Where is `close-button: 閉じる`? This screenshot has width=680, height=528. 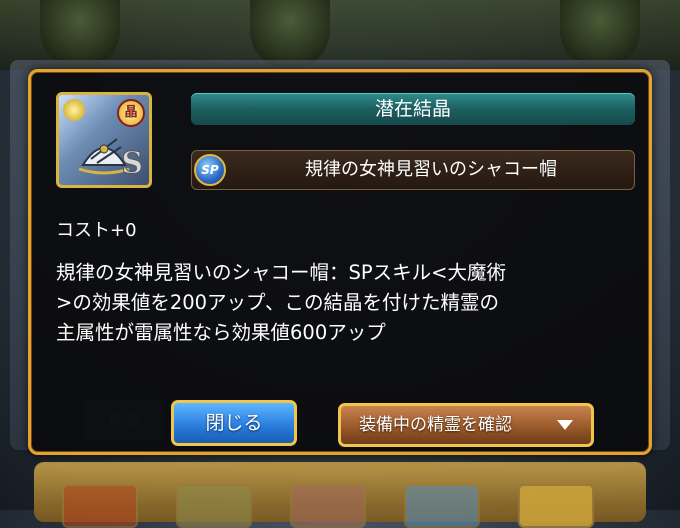
close-button: 閉じる is located at coordinates (234, 423).